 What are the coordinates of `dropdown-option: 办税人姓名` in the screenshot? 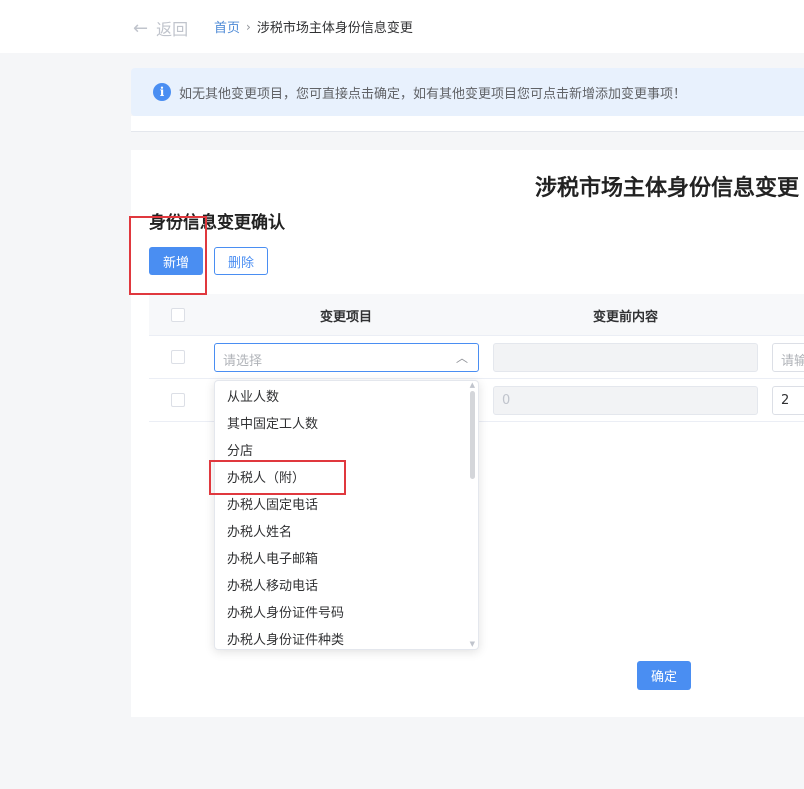 It's located at (340, 532).